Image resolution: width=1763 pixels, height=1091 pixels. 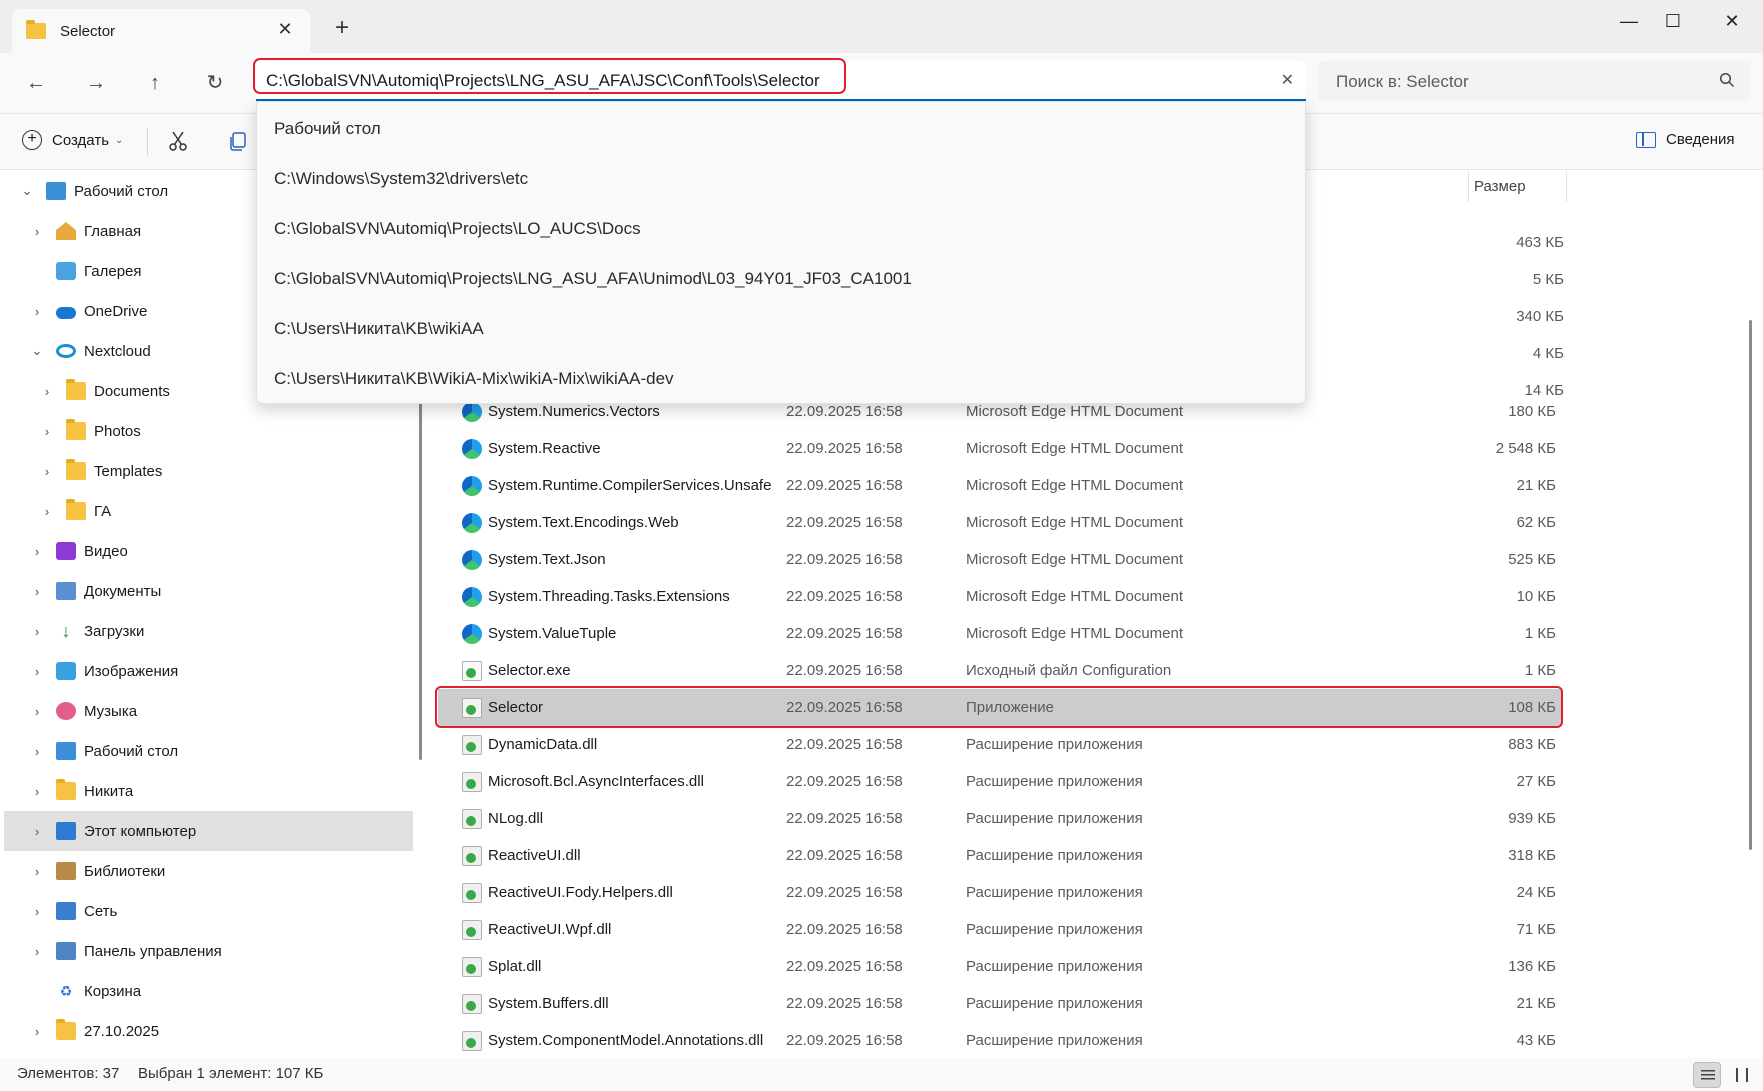 What do you see at coordinates (1673, 21) in the screenshot?
I see `maximize-button: ☐` at bounding box center [1673, 21].